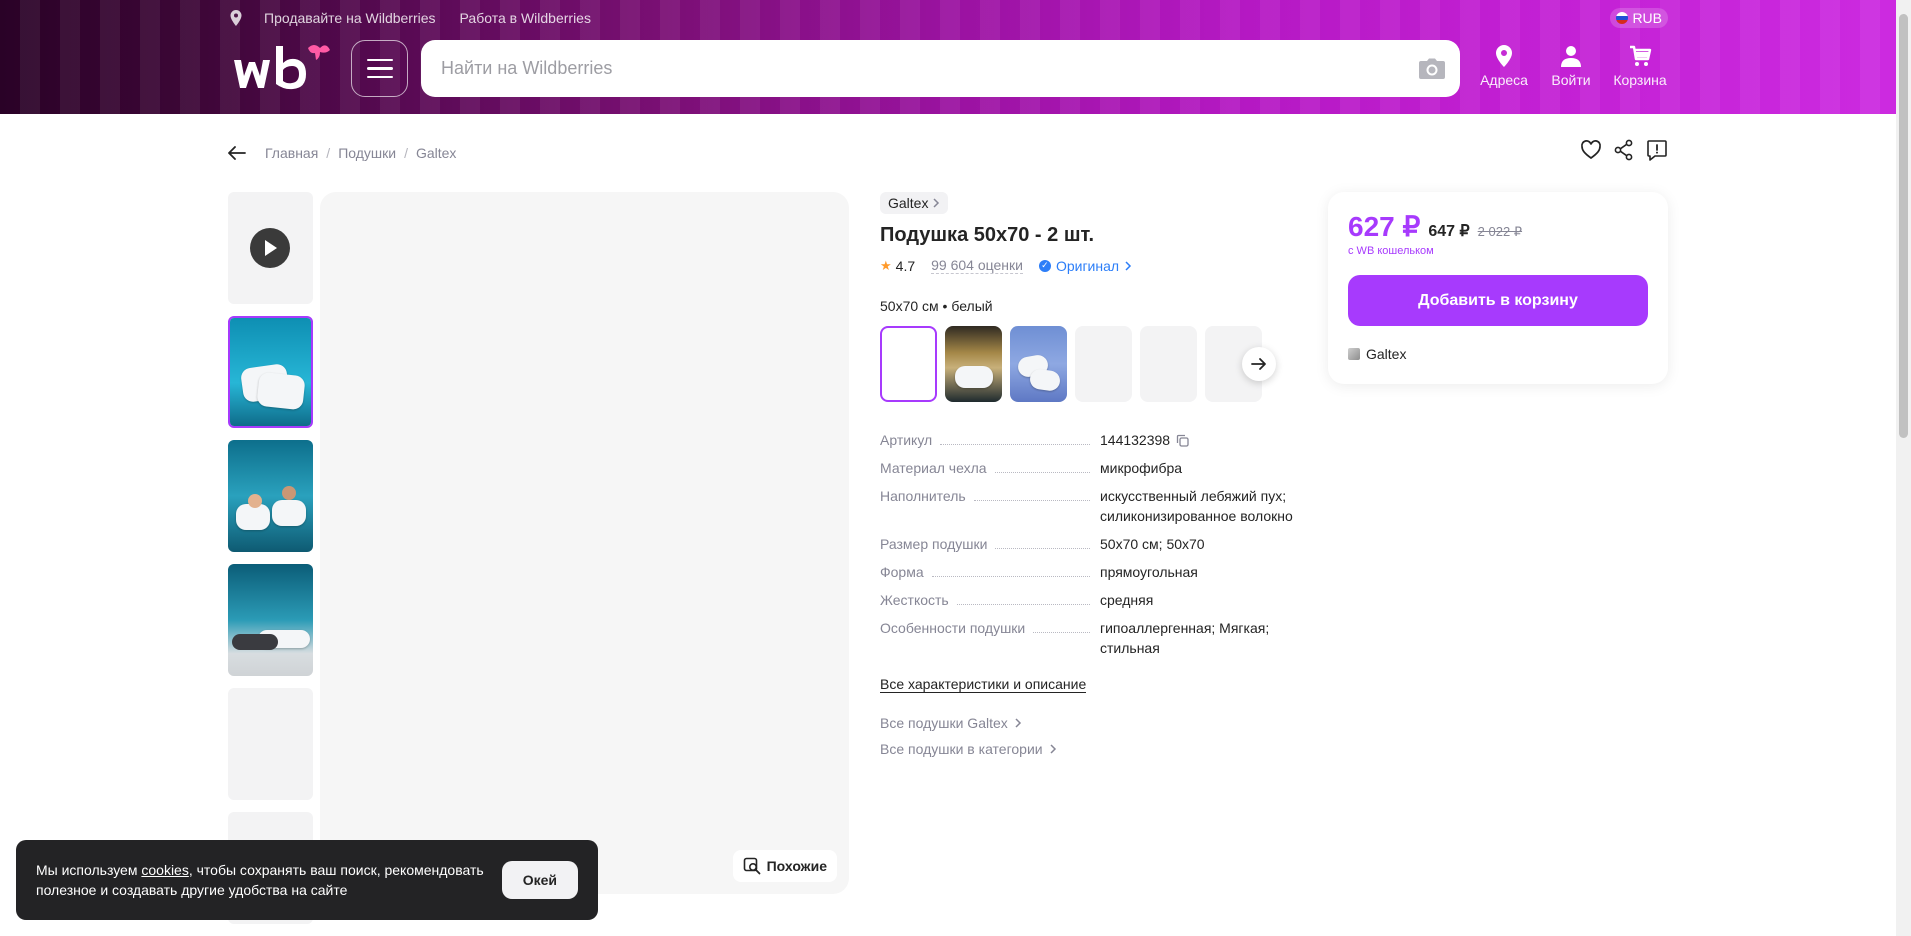  Describe the element at coordinates (350, 18) in the screenshot. I see `sell-on-wb-link: Продавайте на Wildberries` at that location.